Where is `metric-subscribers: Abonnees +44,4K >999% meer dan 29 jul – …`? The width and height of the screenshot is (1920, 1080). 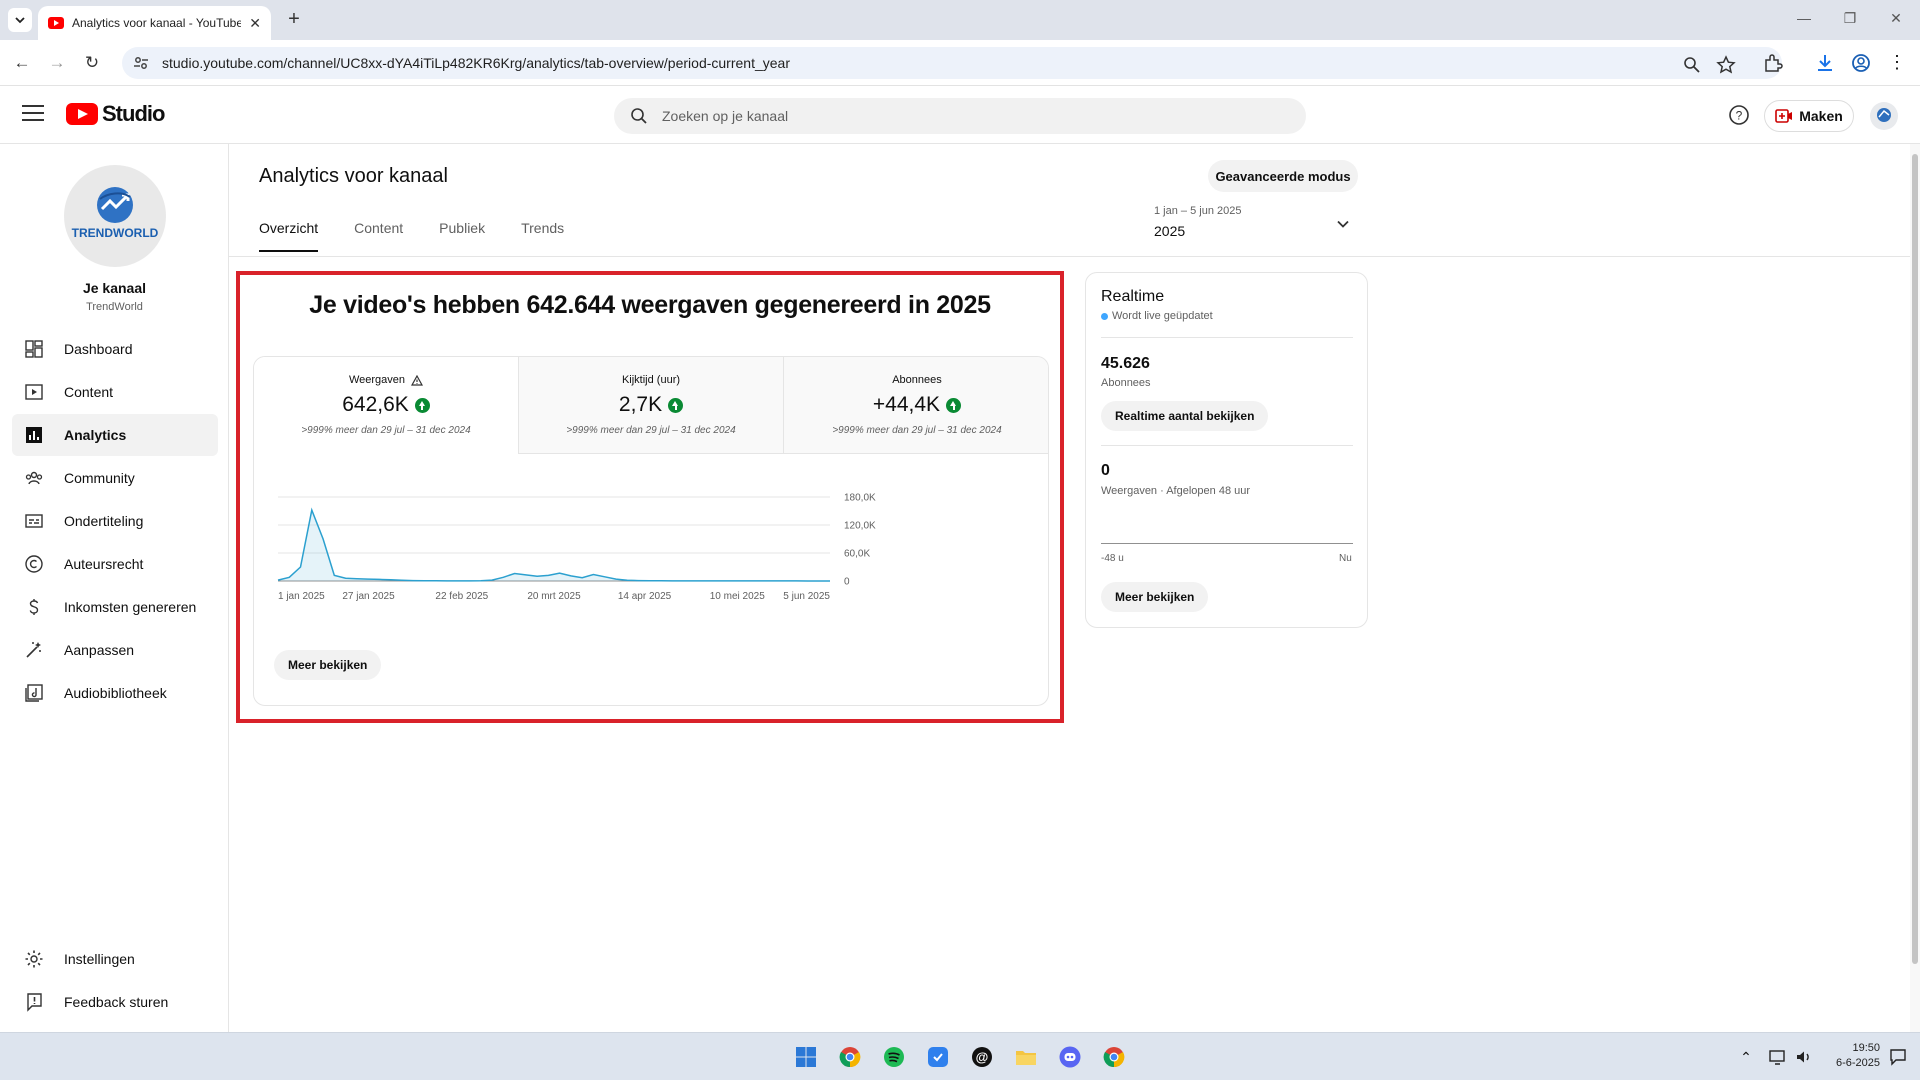 metric-subscribers: Abonnees +44,4K >999% meer dan 29 jul – … is located at coordinates (916, 405).